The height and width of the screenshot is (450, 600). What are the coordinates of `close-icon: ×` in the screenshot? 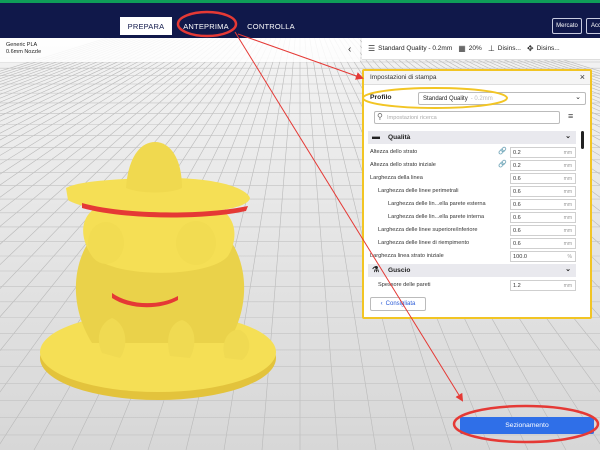 It's located at (582, 77).